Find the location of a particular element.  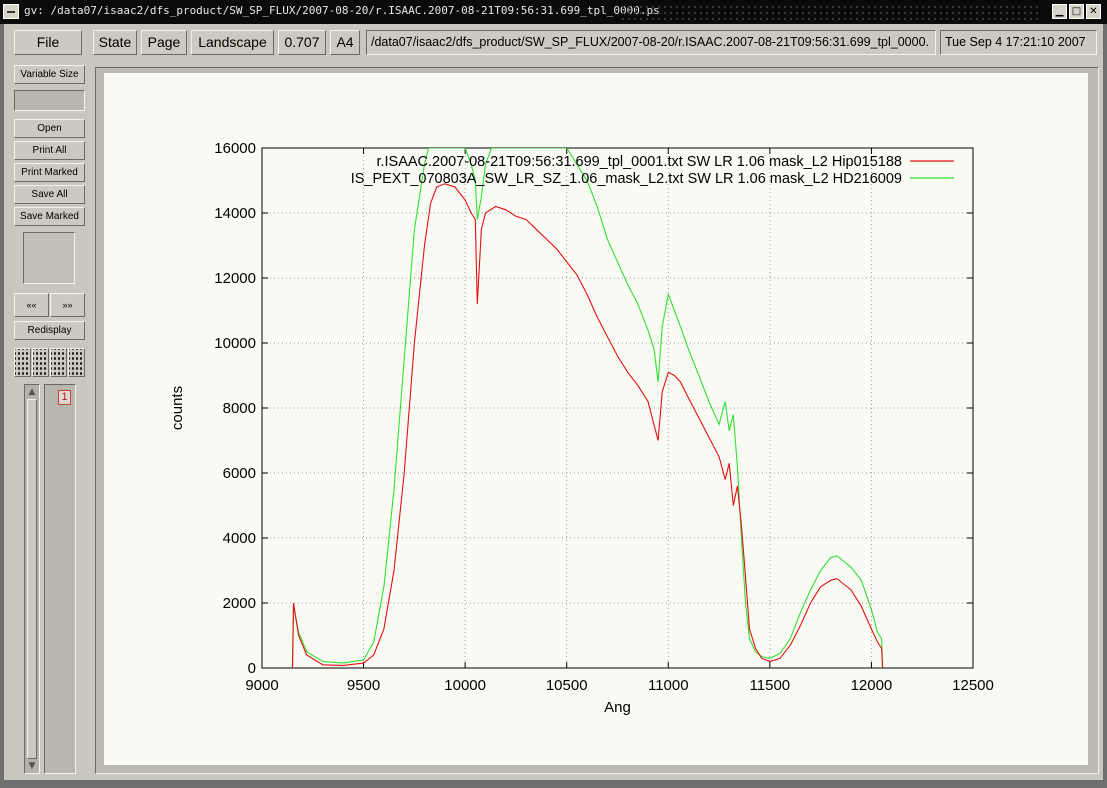

y-tick-label: 6000 is located at coordinates (239, 473).